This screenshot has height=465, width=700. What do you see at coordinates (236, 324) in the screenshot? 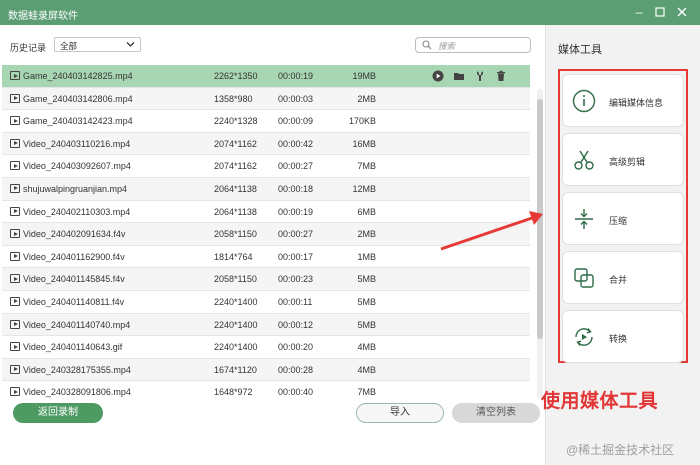
I see `file-resolution: 2240*1400` at bounding box center [236, 324].